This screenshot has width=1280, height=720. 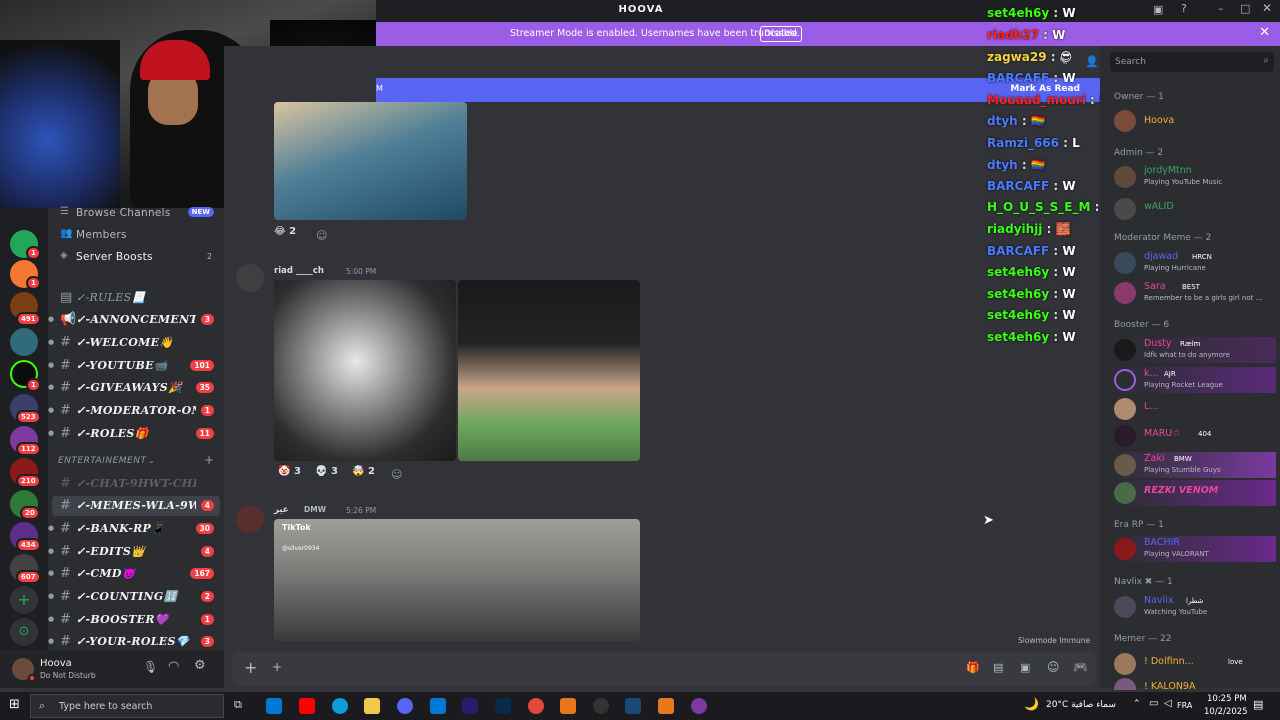 I want to click on inbox-icon: ▣, so click(x=1158, y=9).